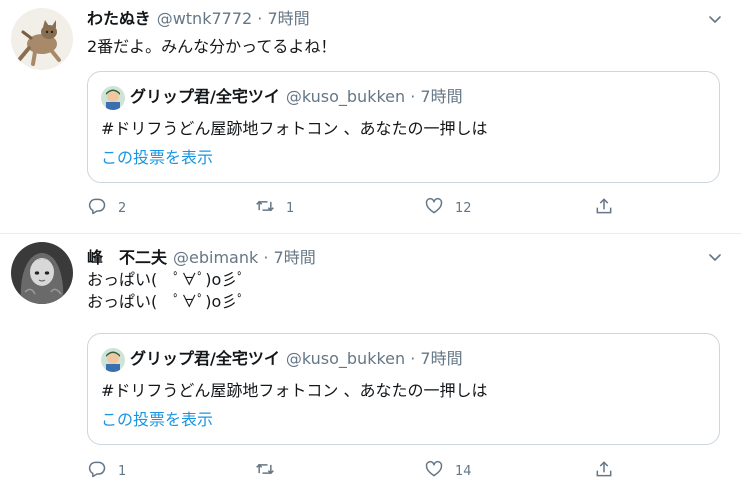 This screenshot has height=486, width=741. I want to click on like-button: 14, so click(448, 471).